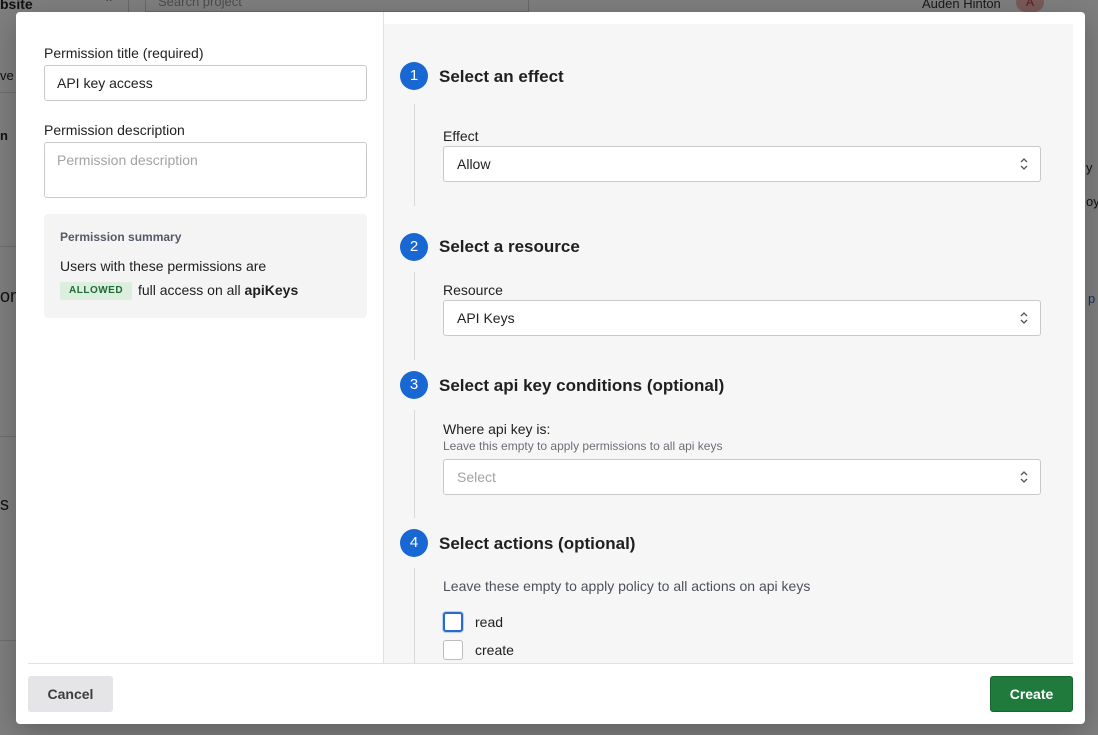  I want to click on resource-select-value: API Keys, so click(486, 318).